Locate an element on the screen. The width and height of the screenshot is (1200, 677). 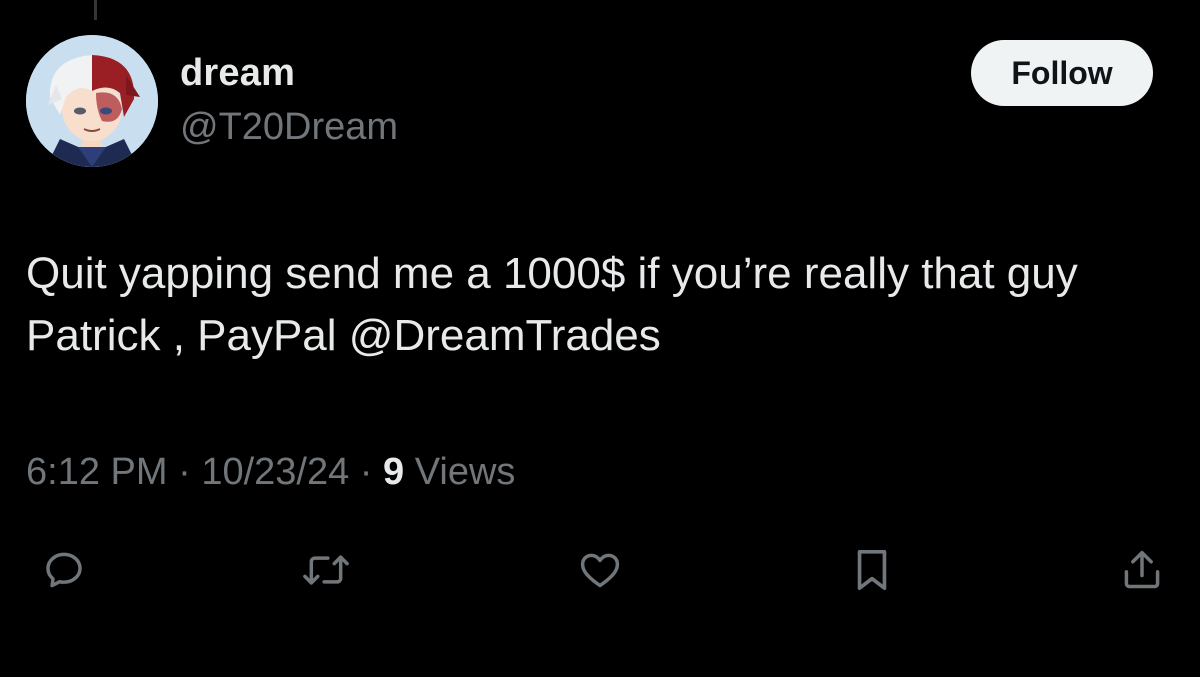
share-icon is located at coordinates (1142, 569).